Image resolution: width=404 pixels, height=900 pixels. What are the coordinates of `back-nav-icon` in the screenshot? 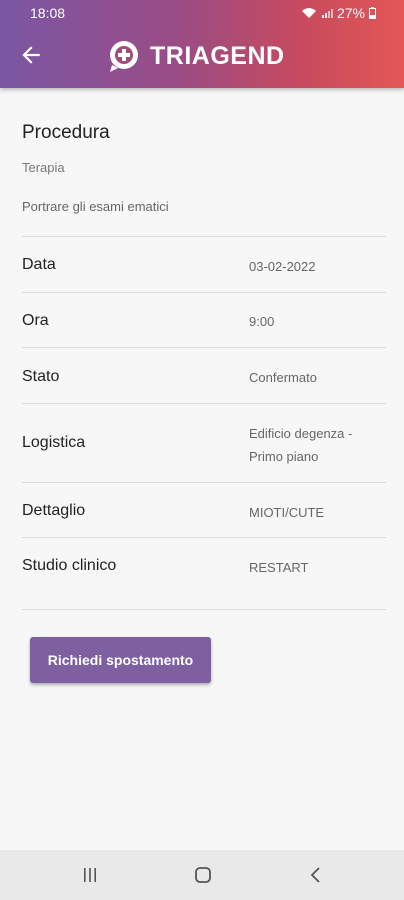 It's located at (316, 875).